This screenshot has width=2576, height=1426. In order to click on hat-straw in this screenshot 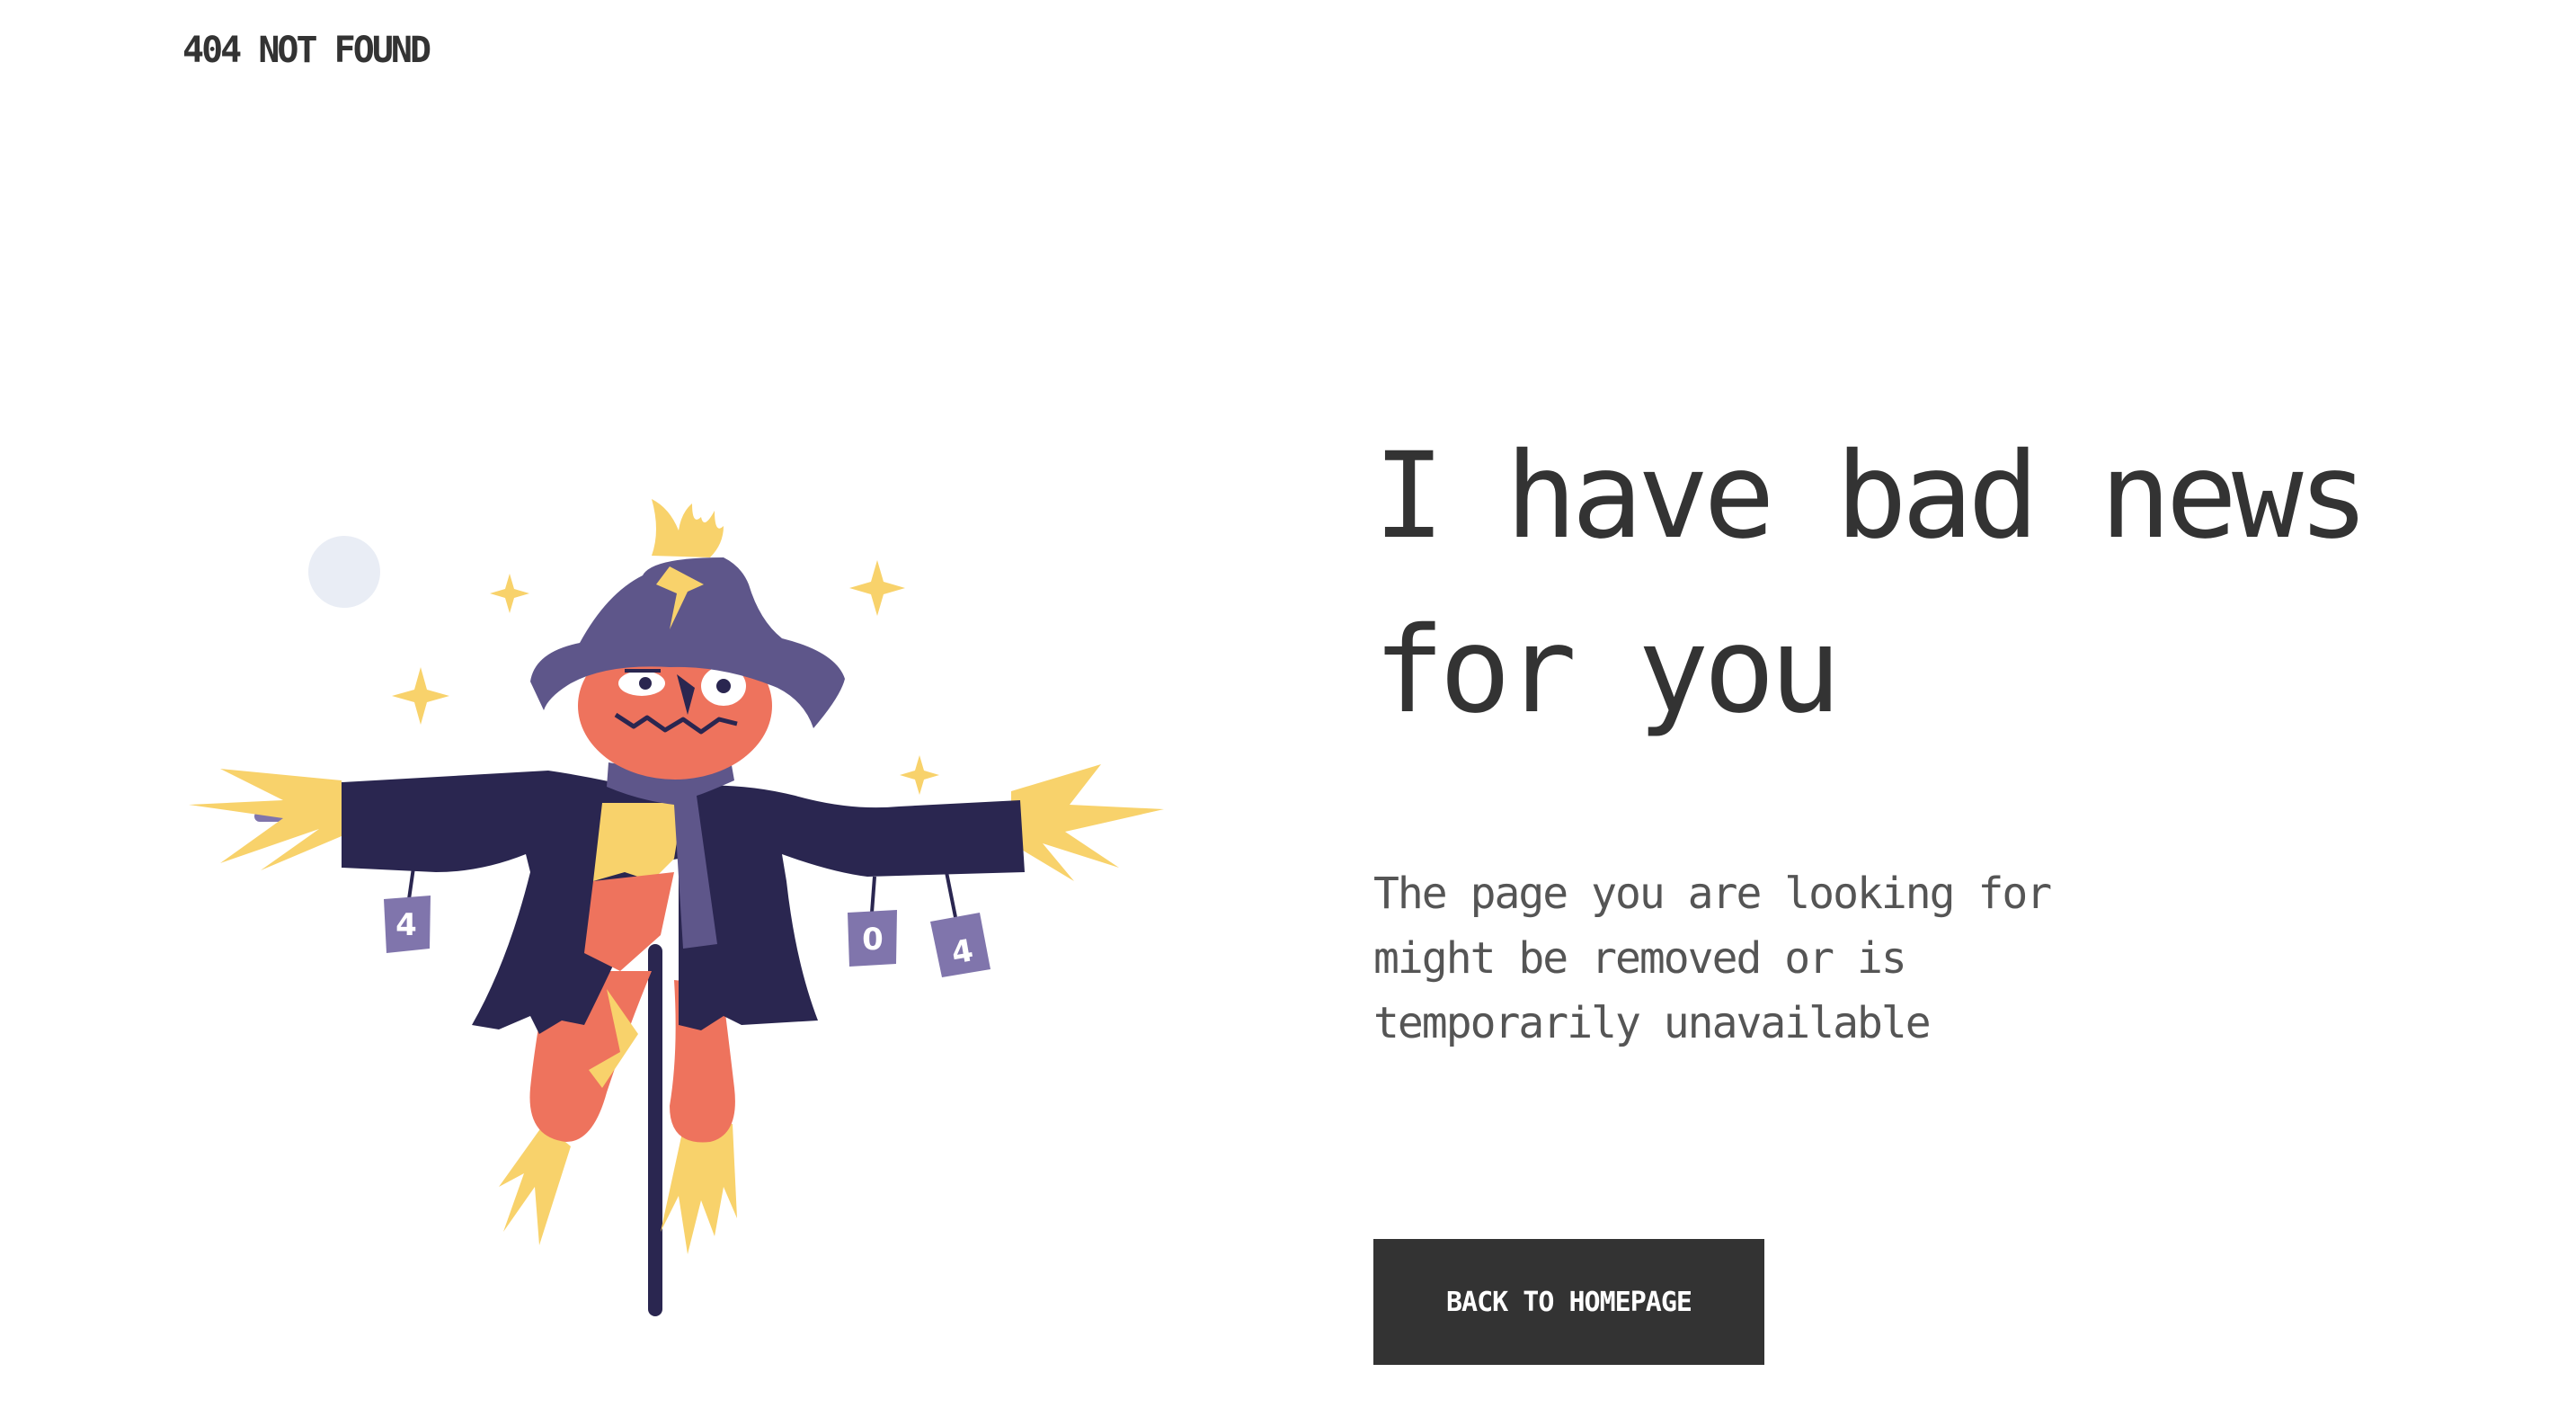, I will do `click(688, 528)`.